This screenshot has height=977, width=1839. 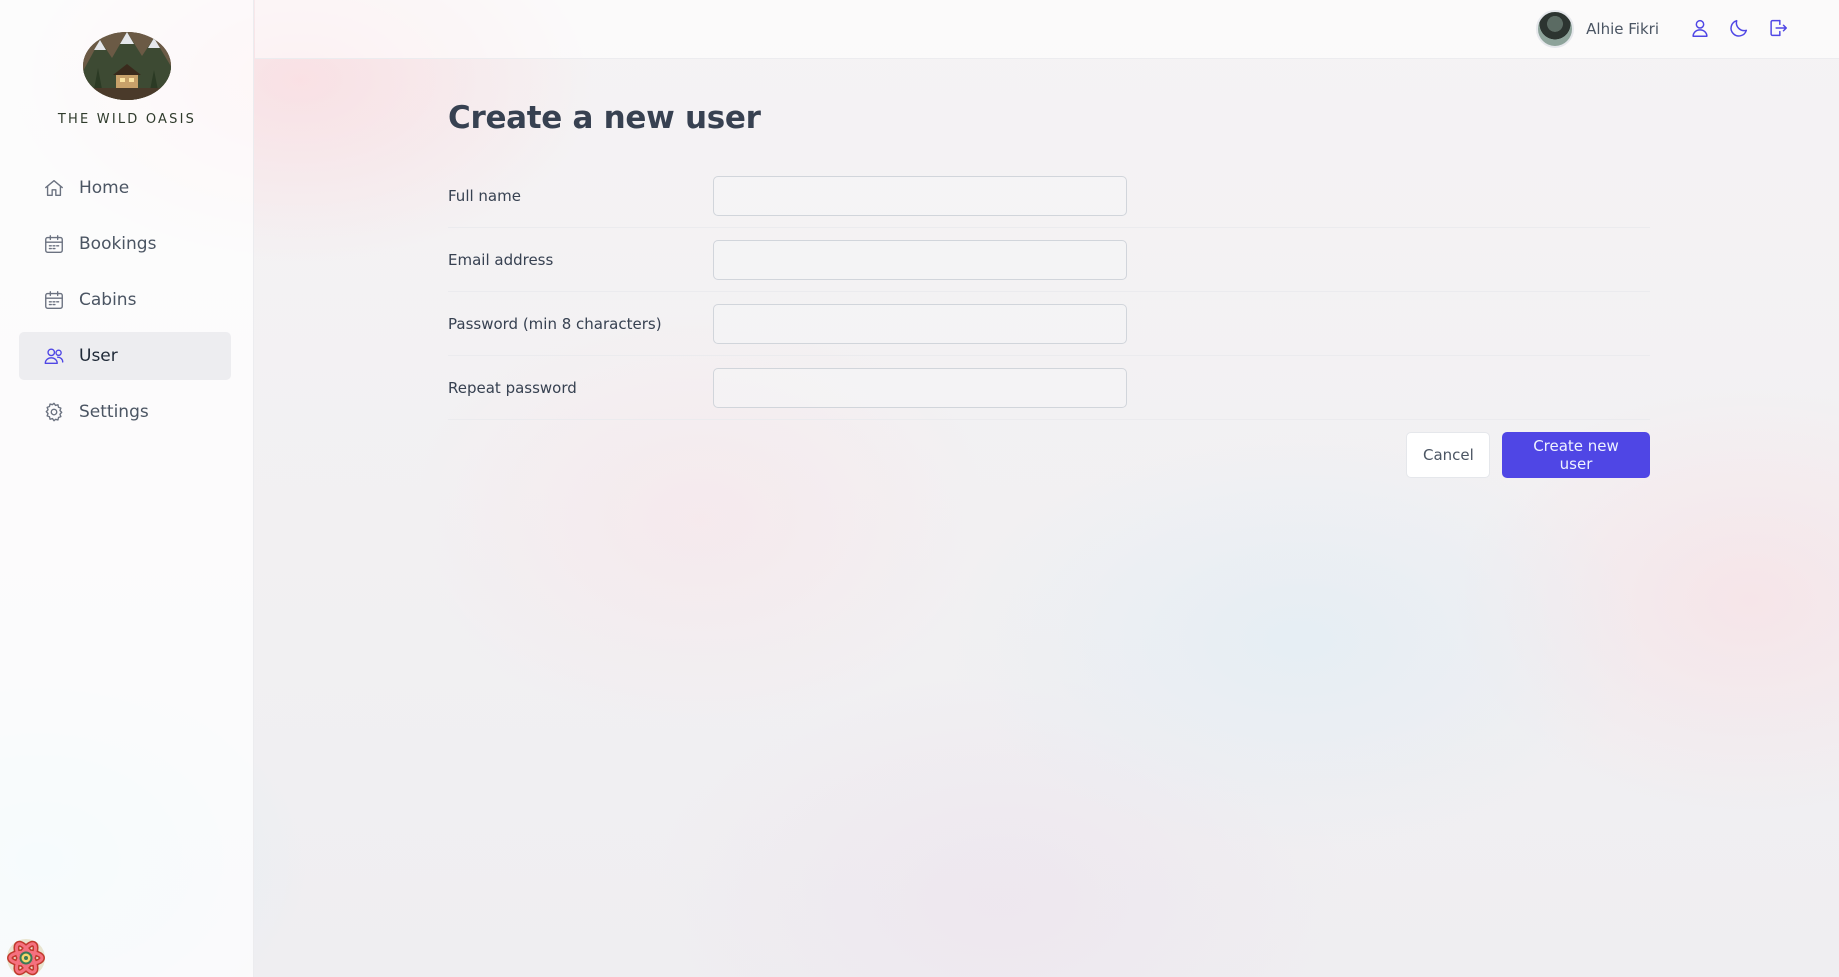 I want to click on sidebar-nav: Home Bookings Cabins User Settings, so click(x=125, y=304).